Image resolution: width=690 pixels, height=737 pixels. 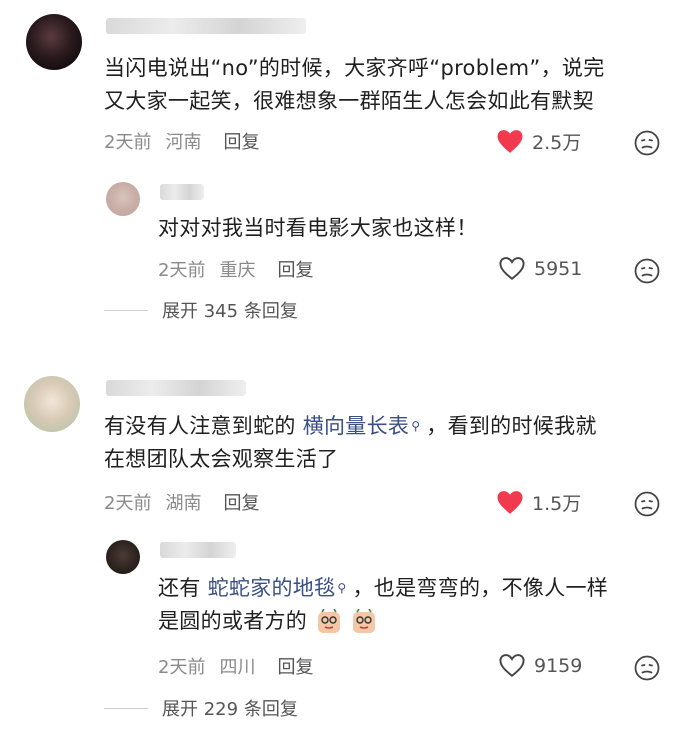 I want to click on like-count: 9159, so click(x=558, y=665).